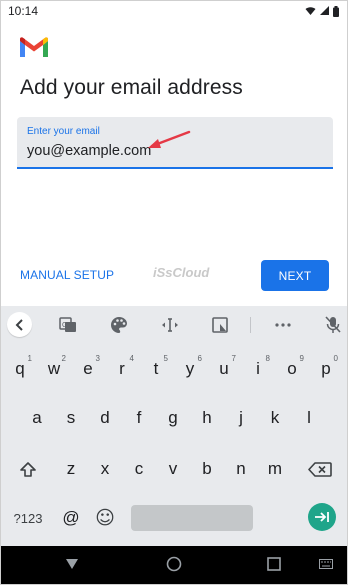 The width and height of the screenshot is (348, 585). Describe the element at coordinates (309, 418) in the screenshot. I see `key-l: l` at that location.